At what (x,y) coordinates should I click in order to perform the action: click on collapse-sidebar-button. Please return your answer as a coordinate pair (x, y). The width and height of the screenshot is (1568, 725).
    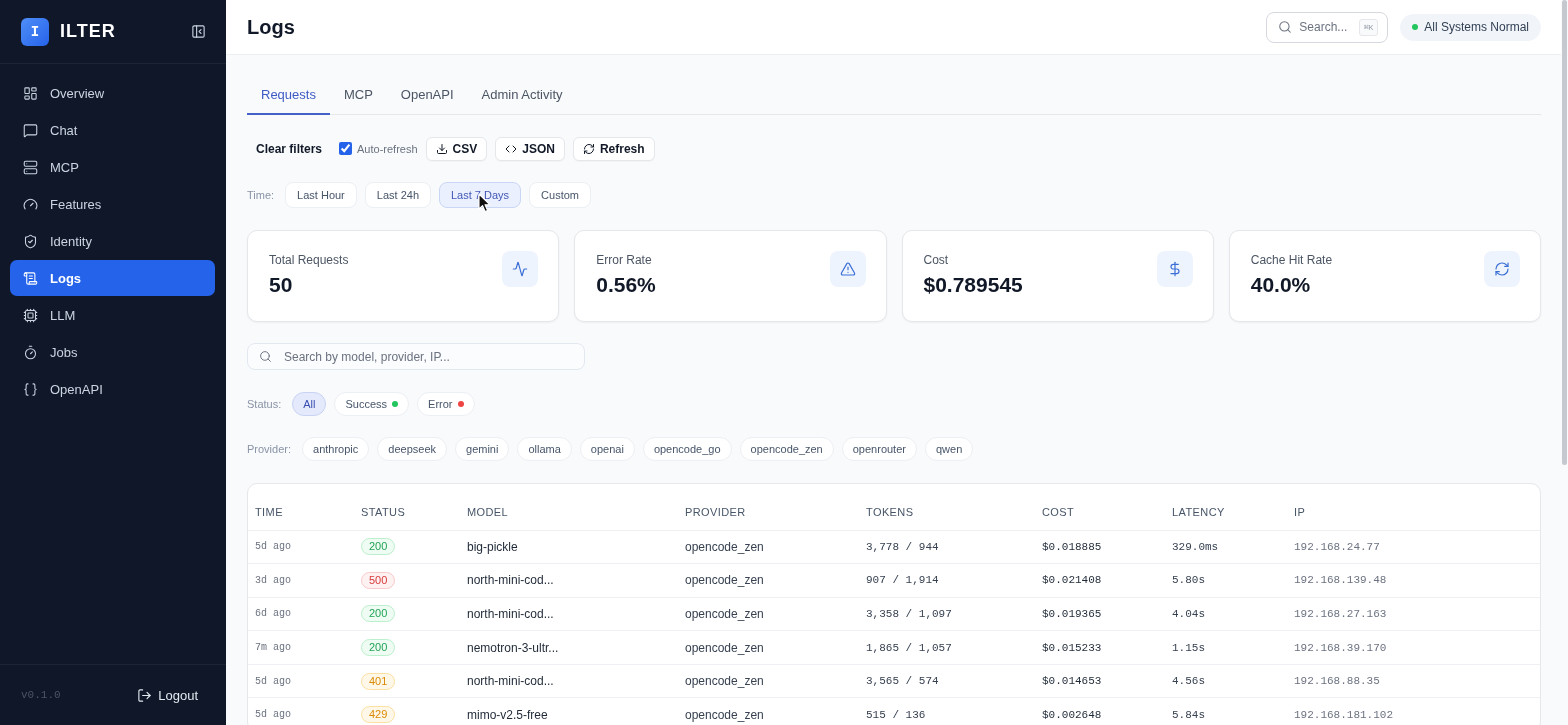
    Looking at the image, I should click on (198, 31).